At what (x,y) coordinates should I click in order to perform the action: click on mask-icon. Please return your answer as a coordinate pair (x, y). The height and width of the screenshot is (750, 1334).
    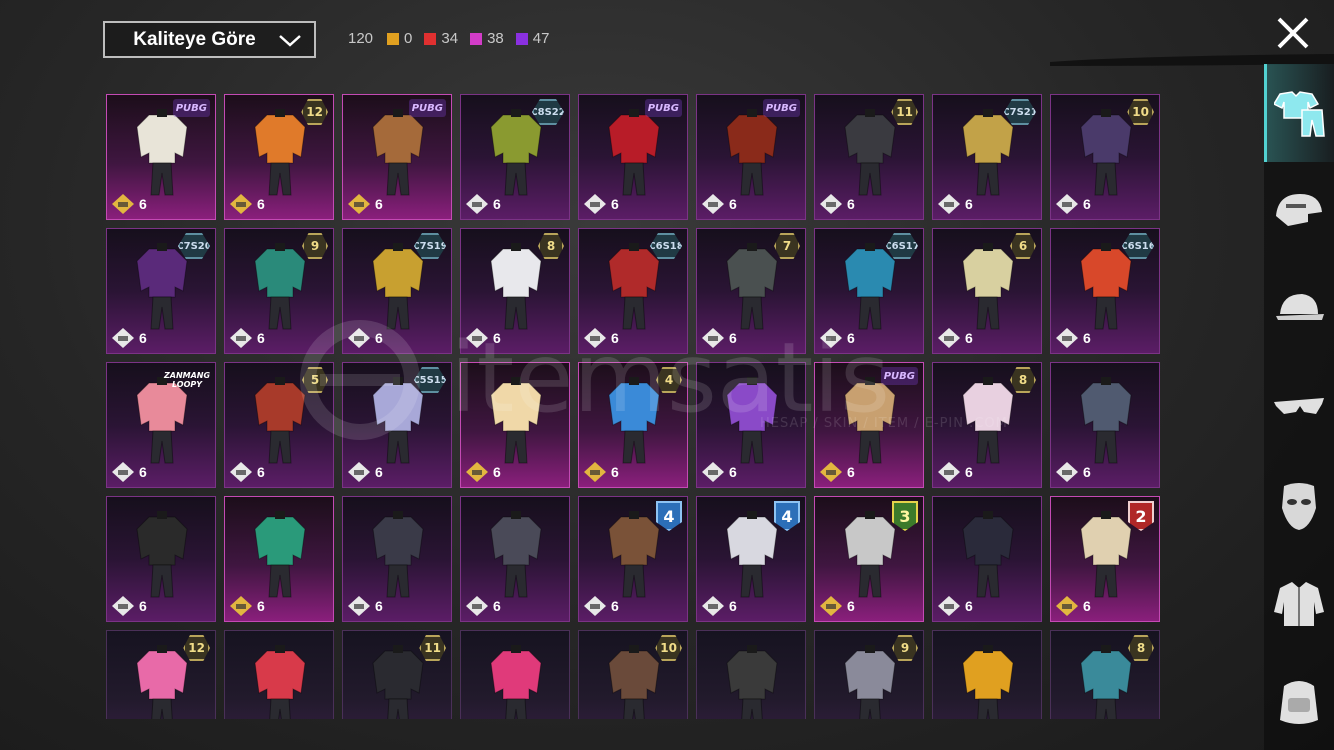
    Looking at the image, I should click on (1299, 506).